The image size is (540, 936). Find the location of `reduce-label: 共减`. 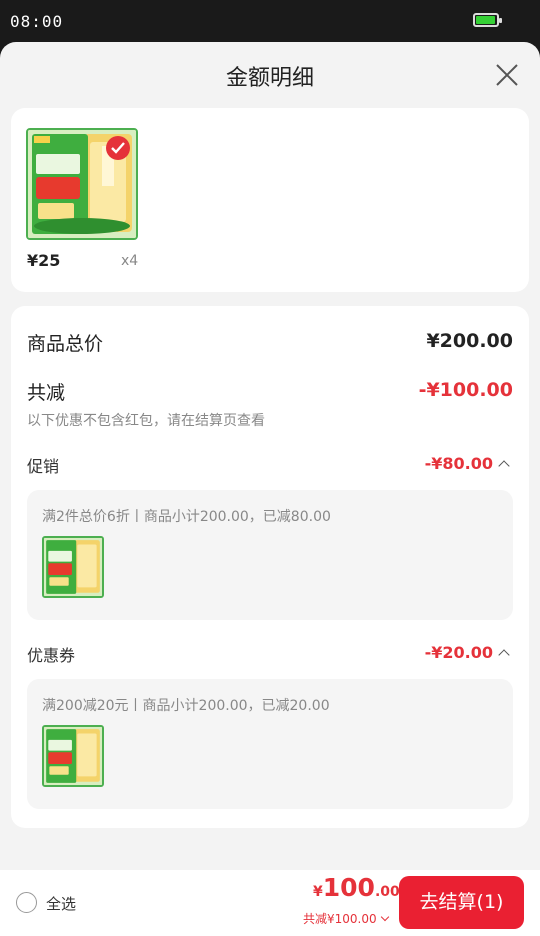

reduce-label: 共减 is located at coordinates (46, 393).